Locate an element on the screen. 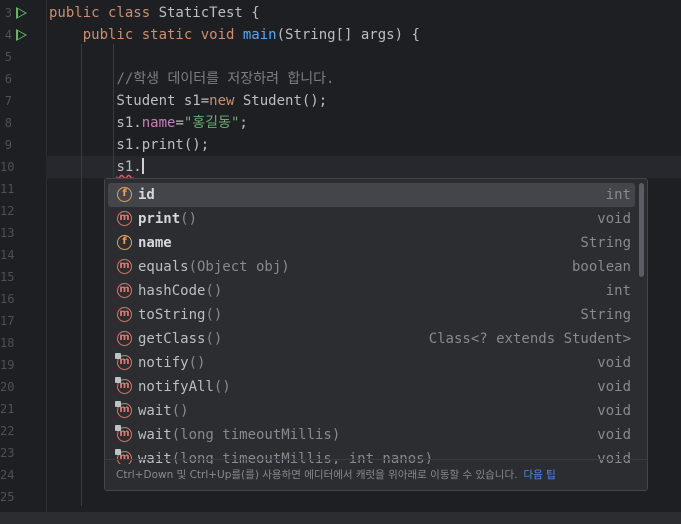 Image resolution: width=681 pixels, height=524 pixels. line-number: 10 is located at coordinates (7, 167).